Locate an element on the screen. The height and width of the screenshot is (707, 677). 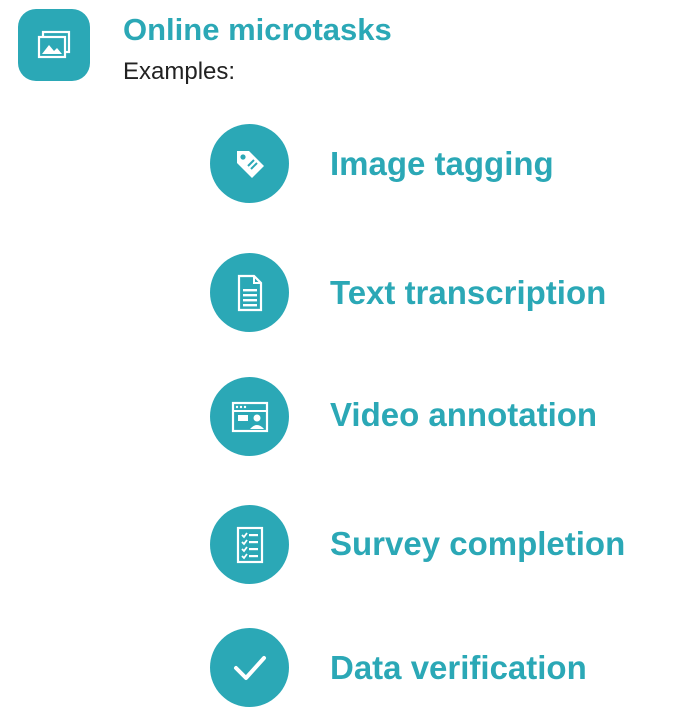
document-icon is located at coordinates (250, 293).